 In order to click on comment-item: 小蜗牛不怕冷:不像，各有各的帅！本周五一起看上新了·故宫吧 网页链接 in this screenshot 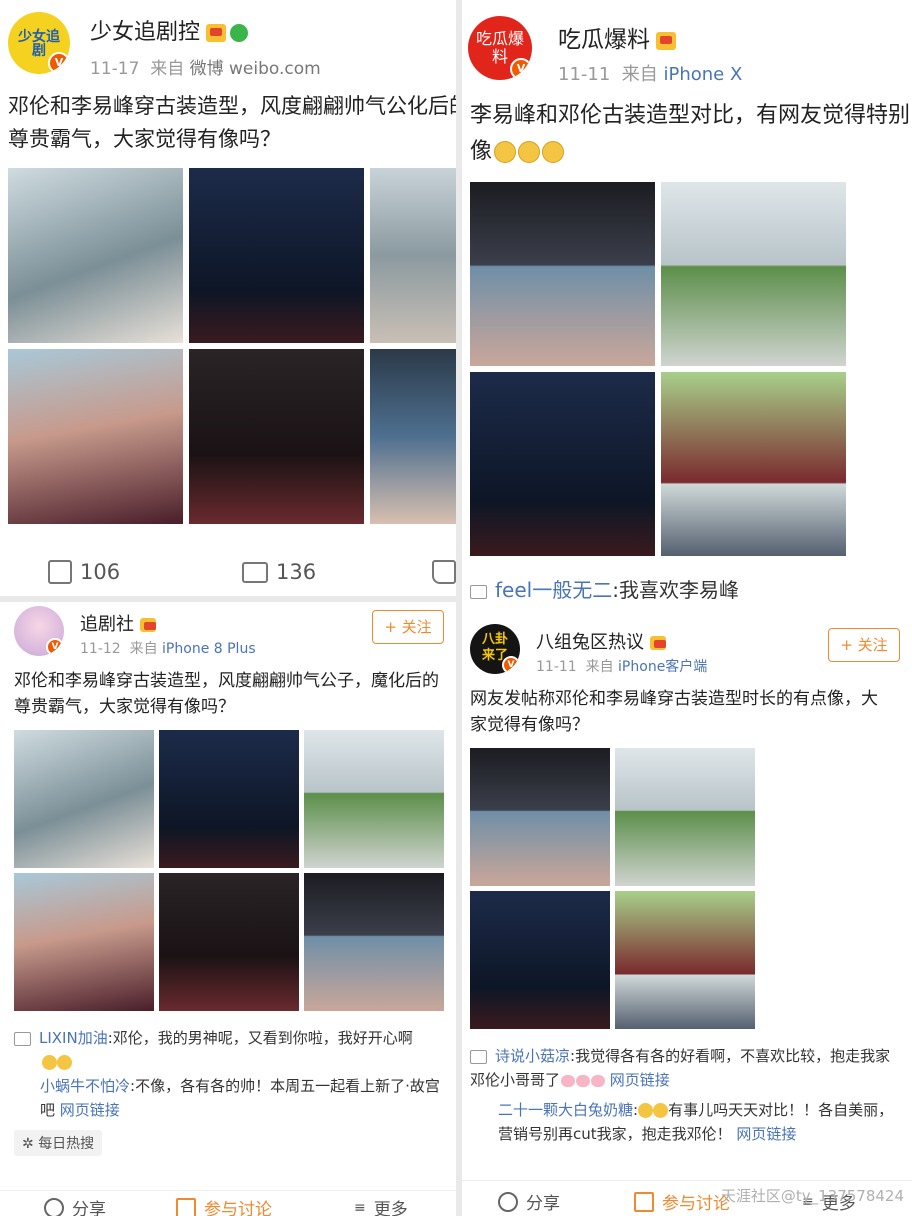, I will do `click(240, 1098)`.